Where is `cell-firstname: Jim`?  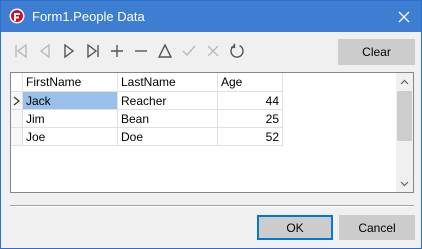 cell-firstname: Jim is located at coordinates (70, 119).